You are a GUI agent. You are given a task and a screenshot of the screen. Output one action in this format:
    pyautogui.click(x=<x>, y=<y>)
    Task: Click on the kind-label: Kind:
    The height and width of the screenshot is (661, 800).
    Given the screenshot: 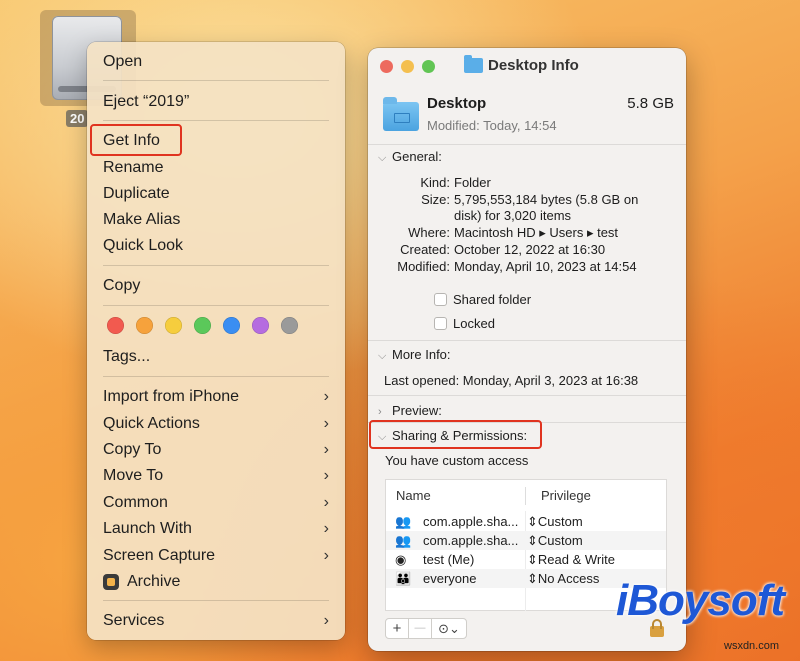 What is the action you would take?
    pyautogui.click(x=435, y=182)
    